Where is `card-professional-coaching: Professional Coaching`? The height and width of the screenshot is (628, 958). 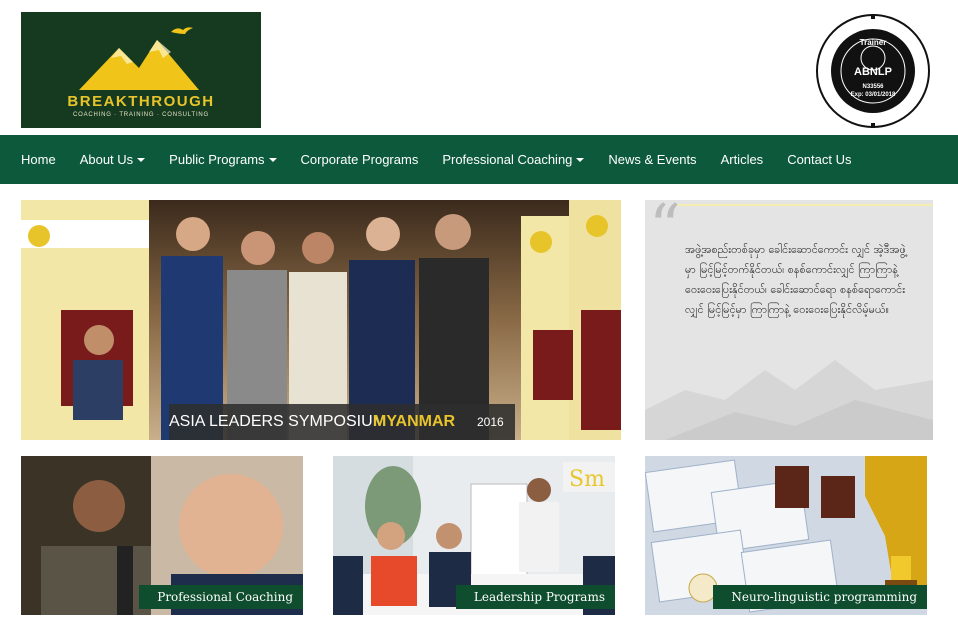 card-professional-coaching: Professional Coaching is located at coordinates (162, 535).